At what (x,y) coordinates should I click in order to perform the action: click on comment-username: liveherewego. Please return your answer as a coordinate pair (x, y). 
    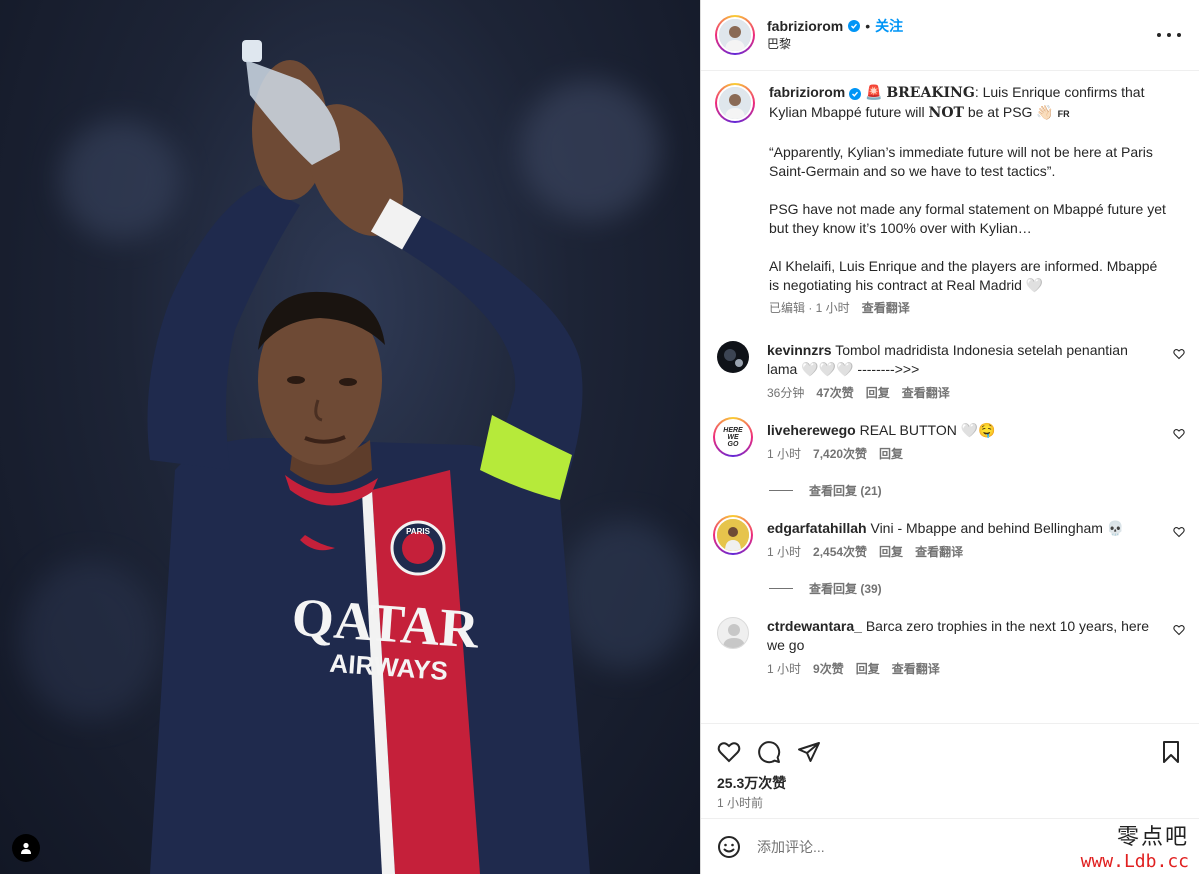
    Looking at the image, I should click on (811, 430).